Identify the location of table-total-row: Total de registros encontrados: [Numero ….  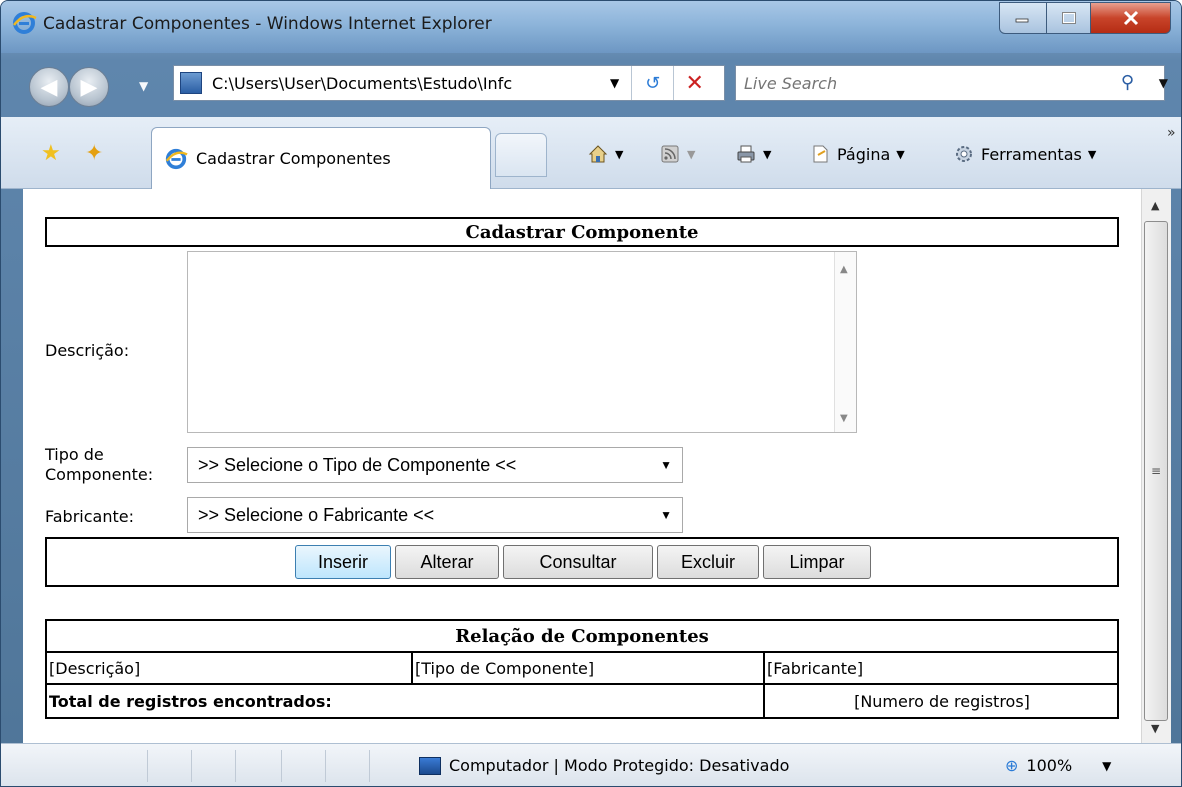
(582, 701).